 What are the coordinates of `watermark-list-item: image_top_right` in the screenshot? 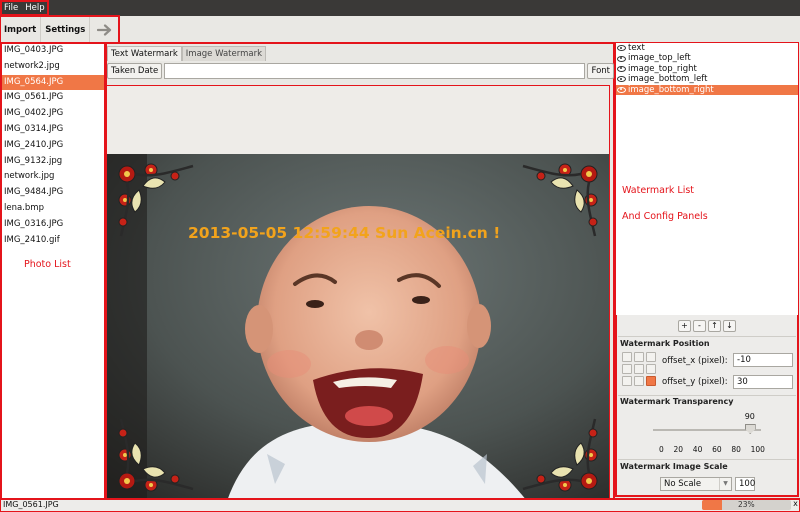 It's located at (707, 69).